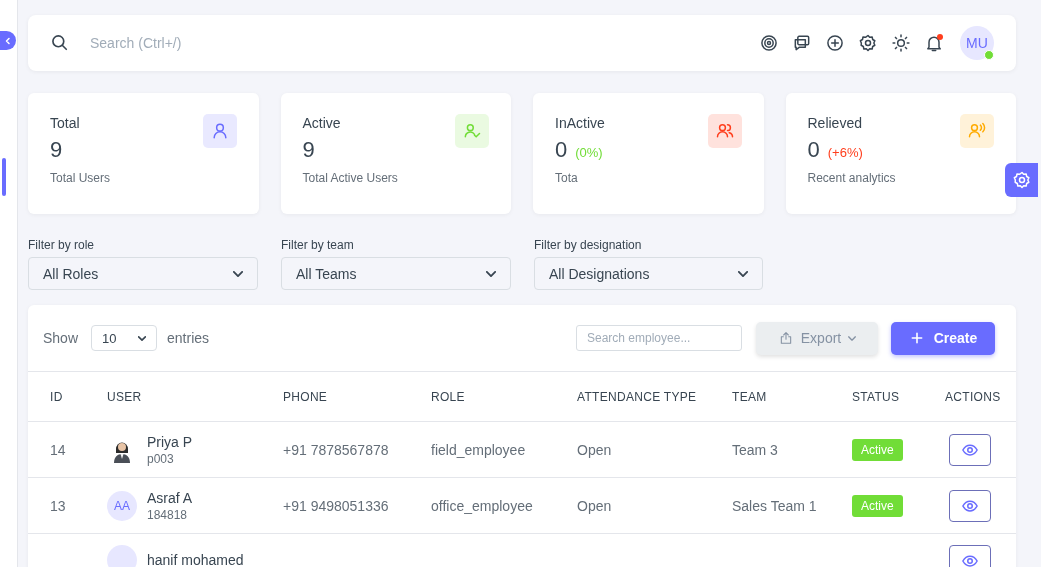 Image resolution: width=1041 pixels, height=567 pixels. What do you see at coordinates (835, 123) in the screenshot?
I see `stat-title: Relieved` at bounding box center [835, 123].